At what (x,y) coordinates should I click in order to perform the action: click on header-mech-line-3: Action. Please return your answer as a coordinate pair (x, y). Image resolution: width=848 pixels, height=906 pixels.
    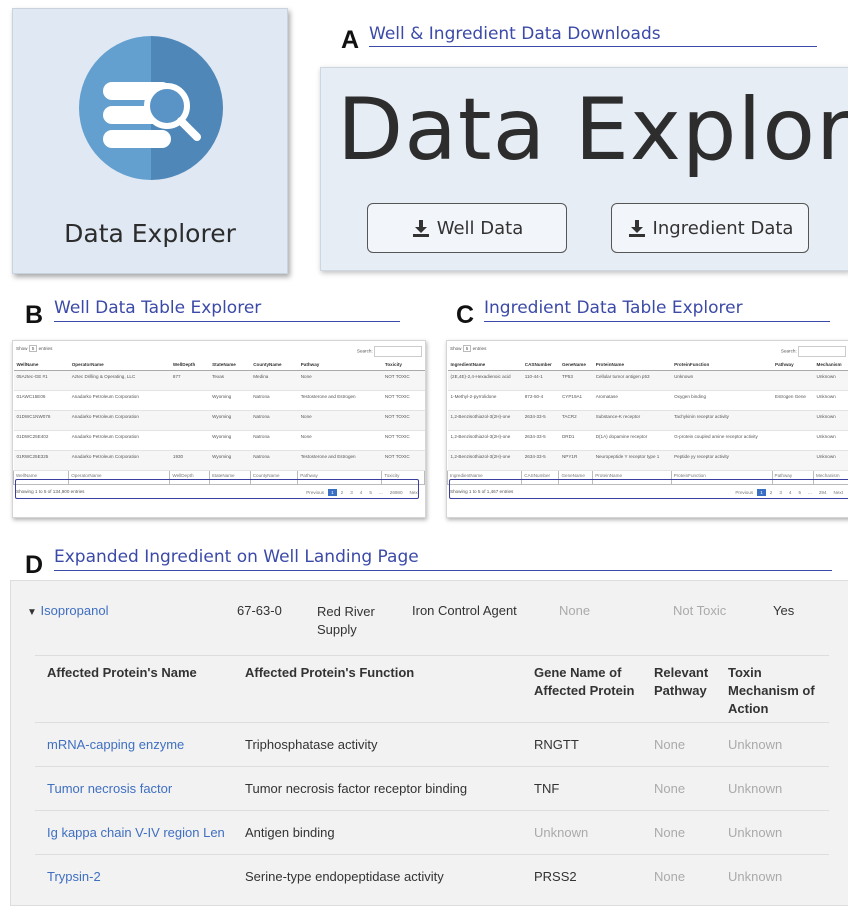
    Looking at the image, I should click on (748, 708).